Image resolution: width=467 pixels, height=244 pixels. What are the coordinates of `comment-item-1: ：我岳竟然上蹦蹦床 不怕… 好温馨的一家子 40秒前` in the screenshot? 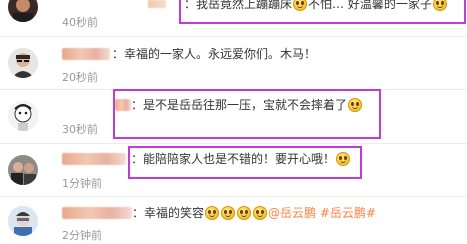 It's located at (233, 17).